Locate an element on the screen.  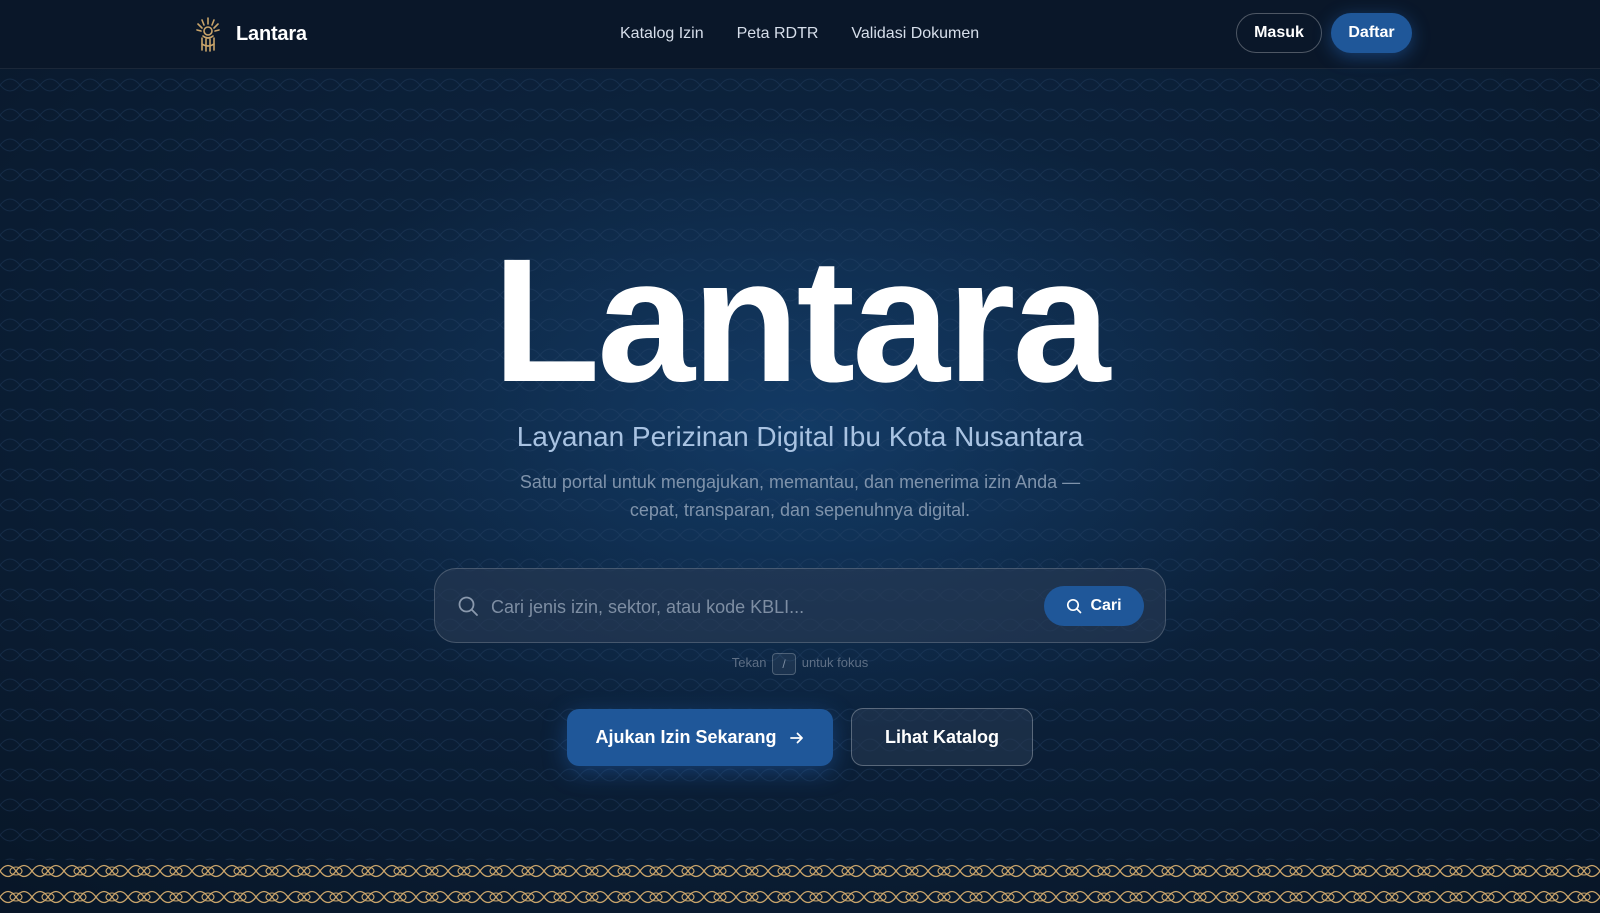
search-bar: Cari is located at coordinates (800, 605).